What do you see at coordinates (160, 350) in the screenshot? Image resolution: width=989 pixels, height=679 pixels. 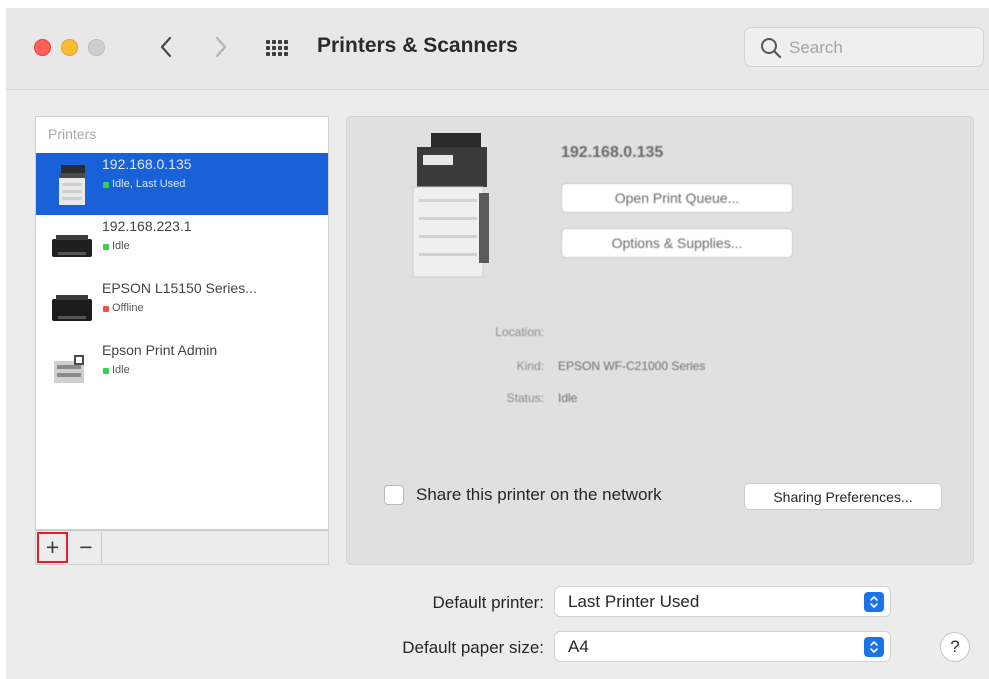 I see `printer-name: Epson Print Admin` at bounding box center [160, 350].